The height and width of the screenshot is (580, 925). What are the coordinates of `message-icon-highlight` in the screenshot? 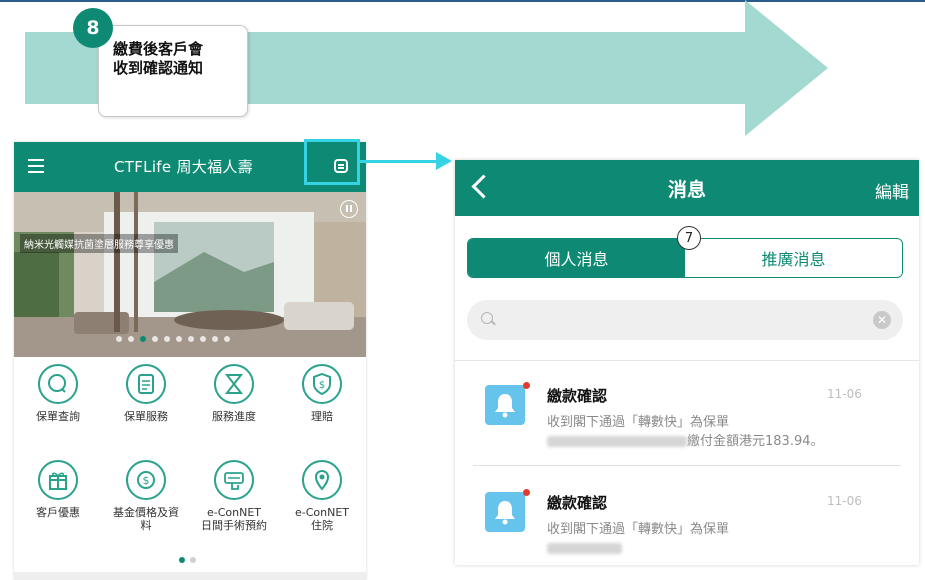 It's located at (332, 162).